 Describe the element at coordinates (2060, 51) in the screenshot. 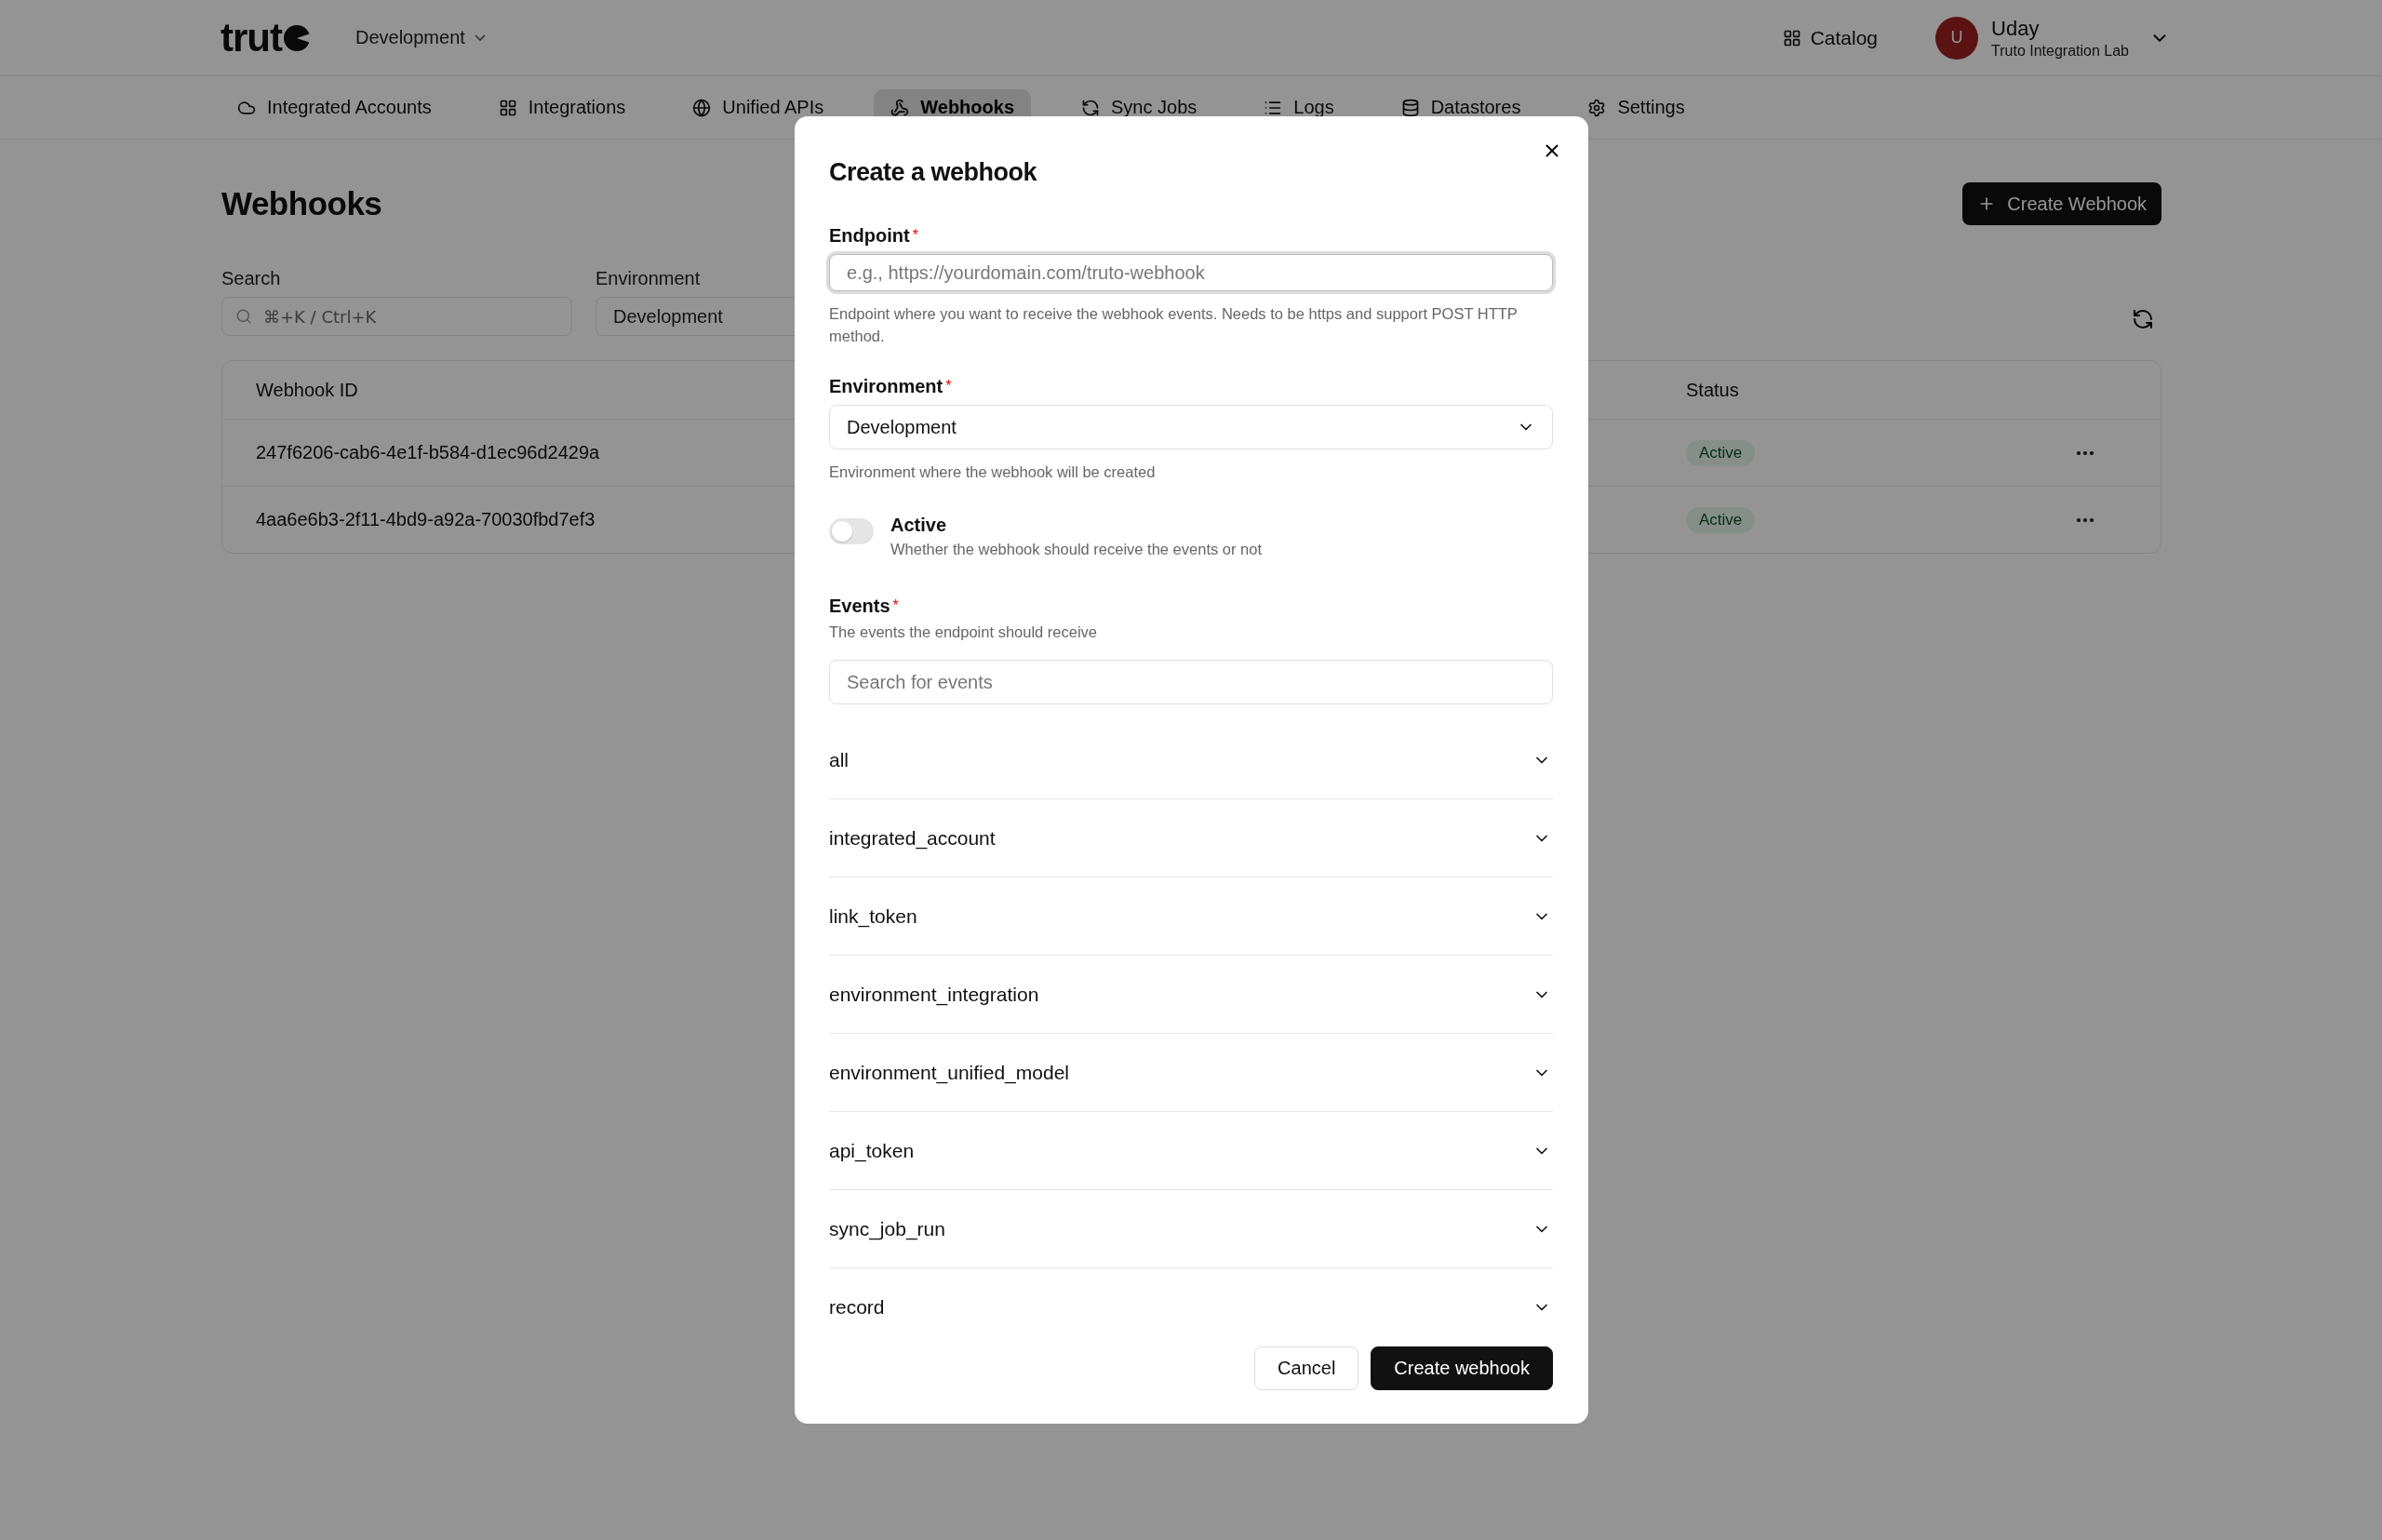

I see `organization-name: Truto Integration Lab` at that location.